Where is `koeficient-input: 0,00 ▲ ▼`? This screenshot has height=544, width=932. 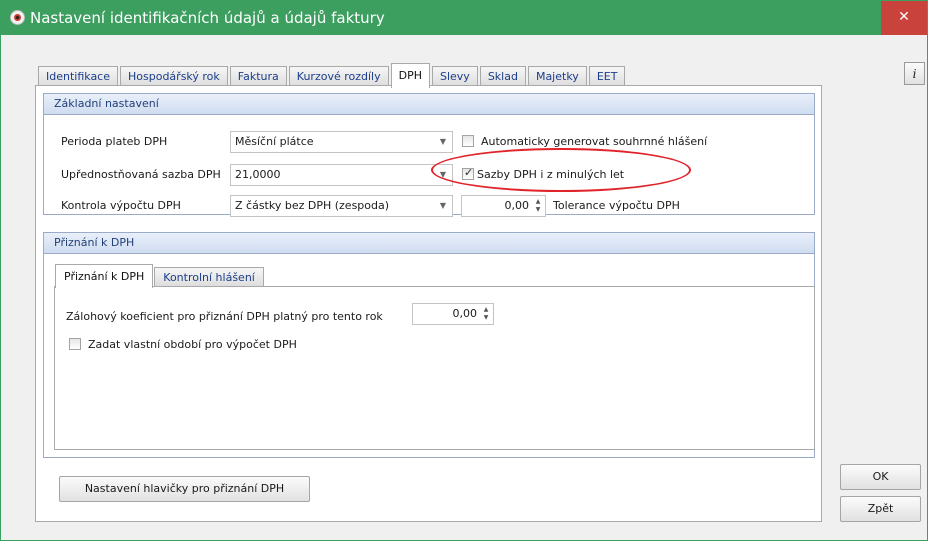
koeficient-input: 0,00 ▲ ▼ is located at coordinates (453, 314).